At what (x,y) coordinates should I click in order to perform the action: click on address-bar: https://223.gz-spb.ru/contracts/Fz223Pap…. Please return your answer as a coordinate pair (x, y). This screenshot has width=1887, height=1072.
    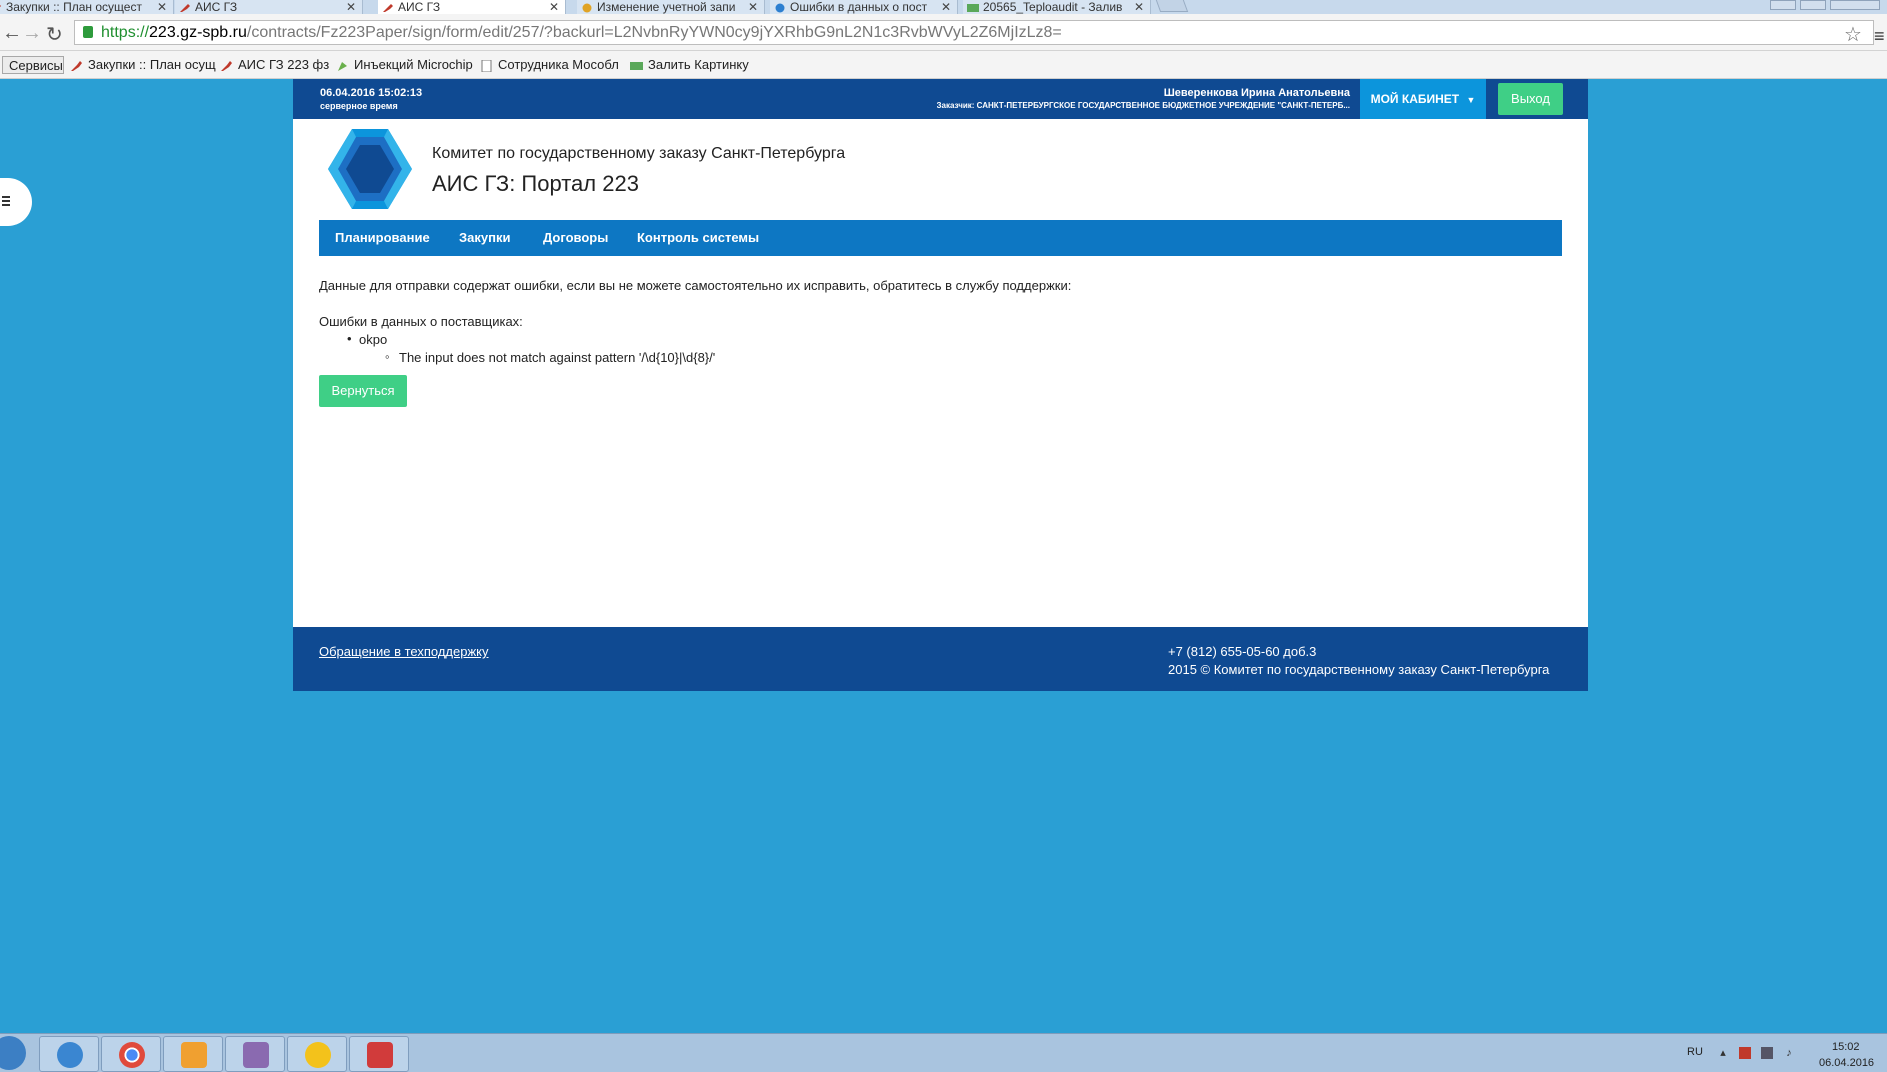
    Looking at the image, I should click on (974, 32).